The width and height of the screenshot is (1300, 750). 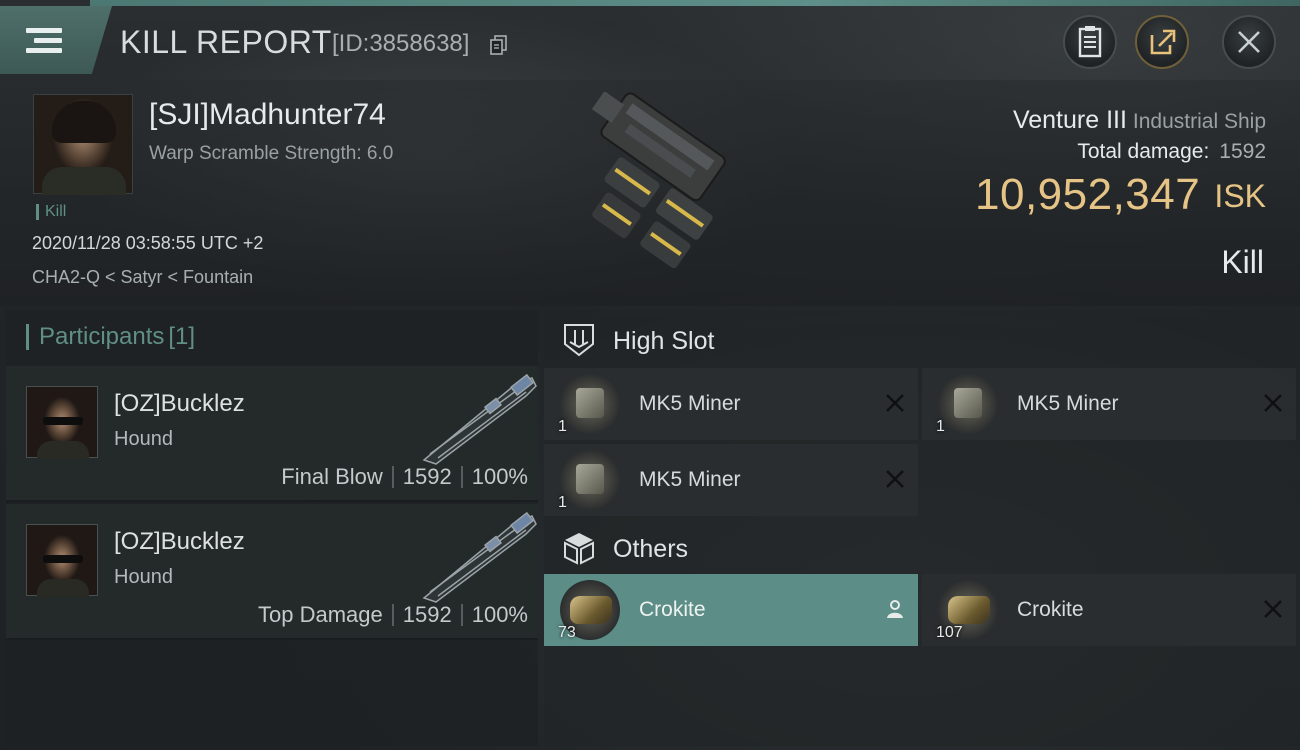 I want to click on participants-title: Participants [1], so click(x=110, y=337).